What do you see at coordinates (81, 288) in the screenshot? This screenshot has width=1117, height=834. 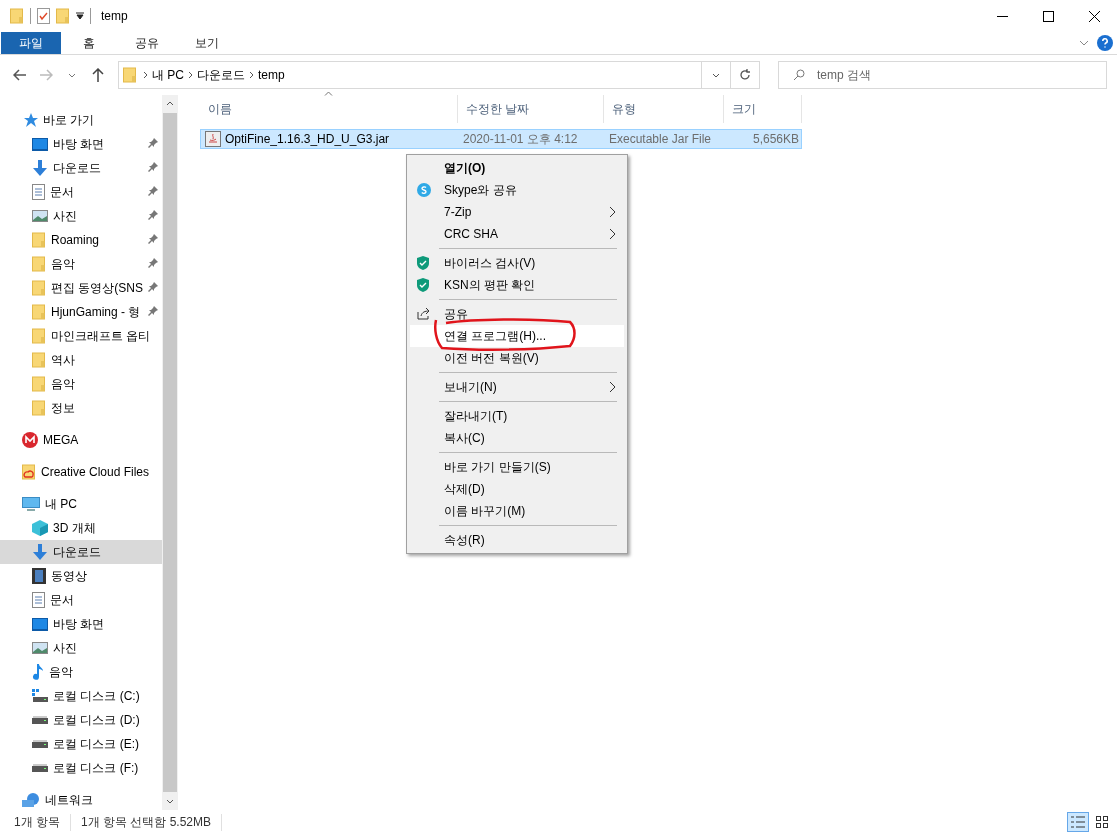 I see `sidebar-item: 편집 동영상(SNS` at bounding box center [81, 288].